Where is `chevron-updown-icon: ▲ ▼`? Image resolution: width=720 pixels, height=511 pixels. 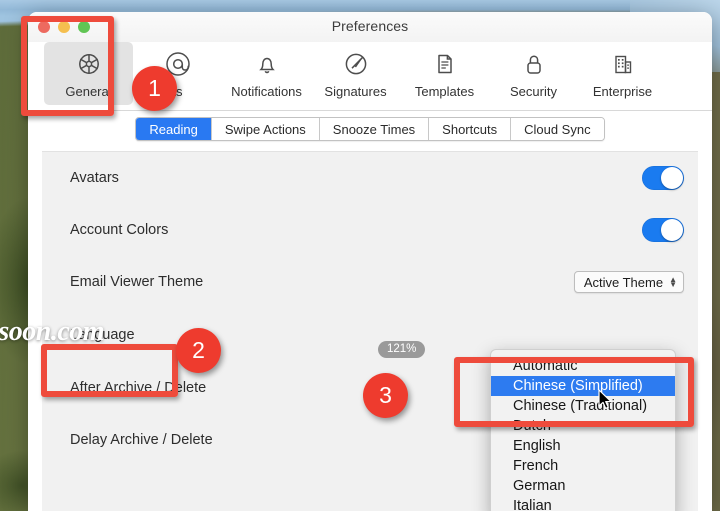
chevron-updown-icon: ▲ ▼ is located at coordinates (673, 282).